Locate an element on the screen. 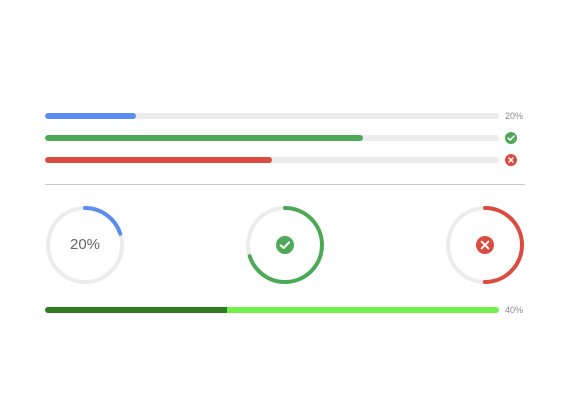 Image resolution: width=570 pixels, height=414 pixels. circle-progress-exception is located at coordinates (485, 245).